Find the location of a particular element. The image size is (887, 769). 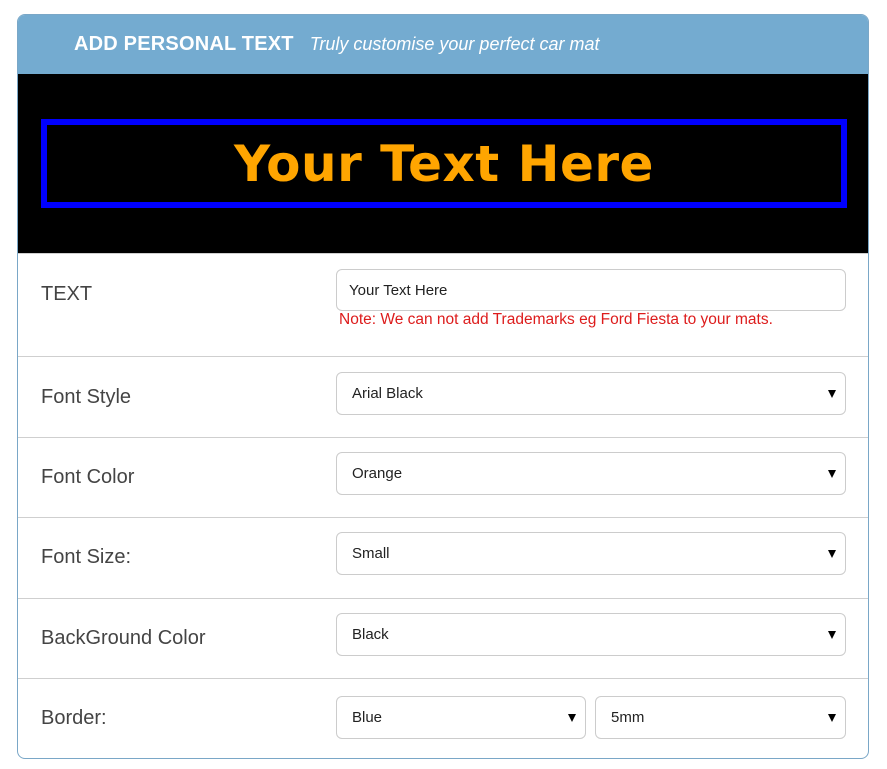

font-style-row: Font Style Arial Black is located at coordinates (443, 396).